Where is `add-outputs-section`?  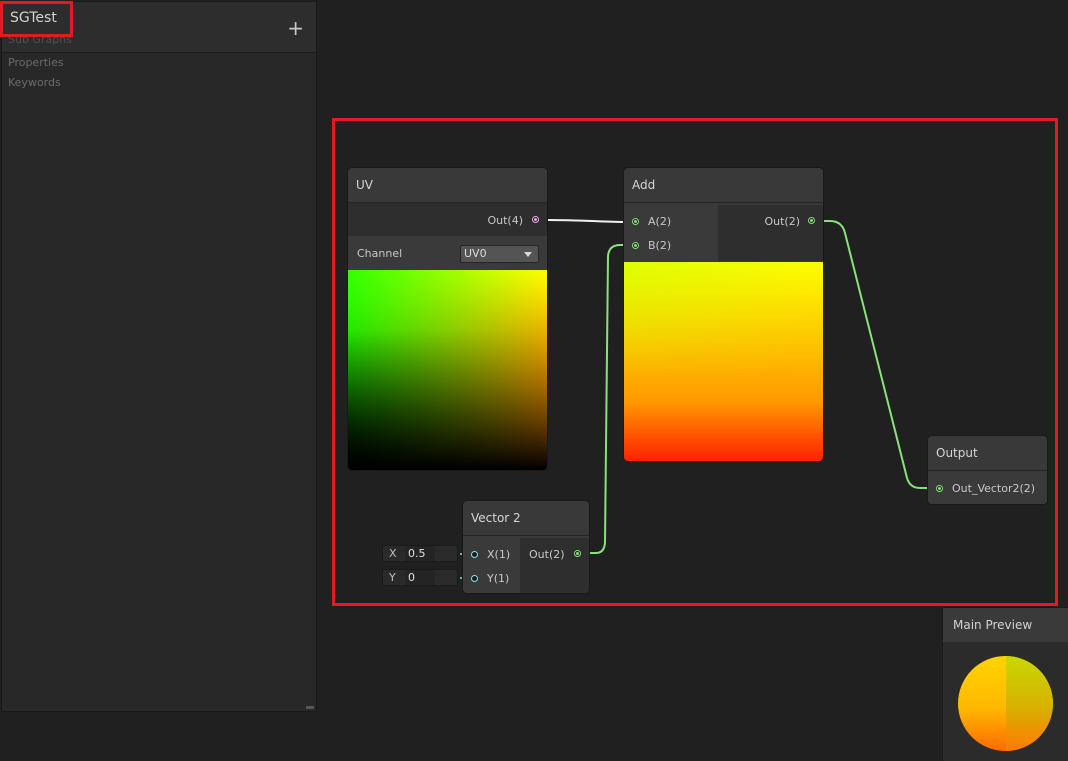 add-outputs-section is located at coordinates (770, 233).